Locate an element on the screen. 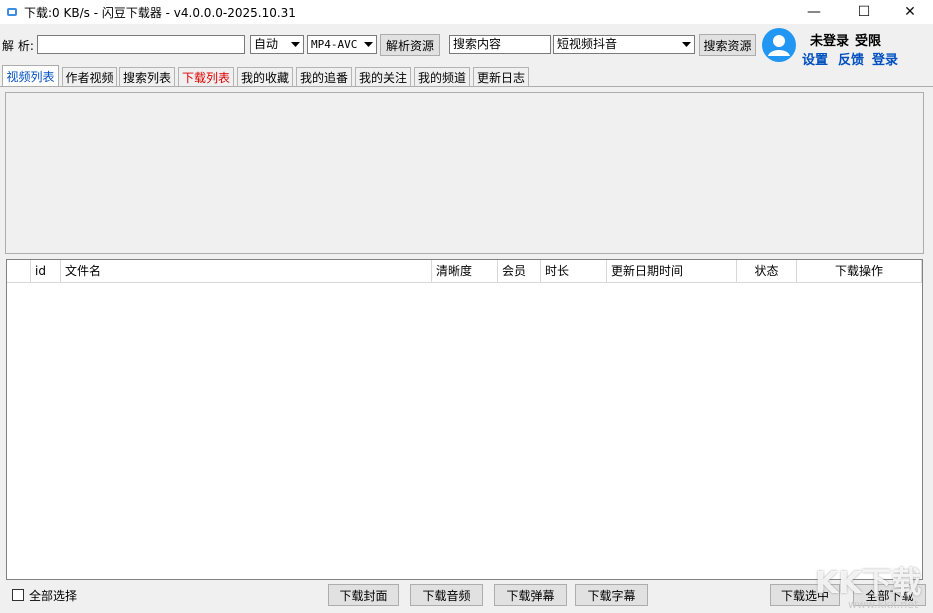 The height and width of the screenshot is (613, 933). format-select: MP4-AVC is located at coordinates (342, 44).